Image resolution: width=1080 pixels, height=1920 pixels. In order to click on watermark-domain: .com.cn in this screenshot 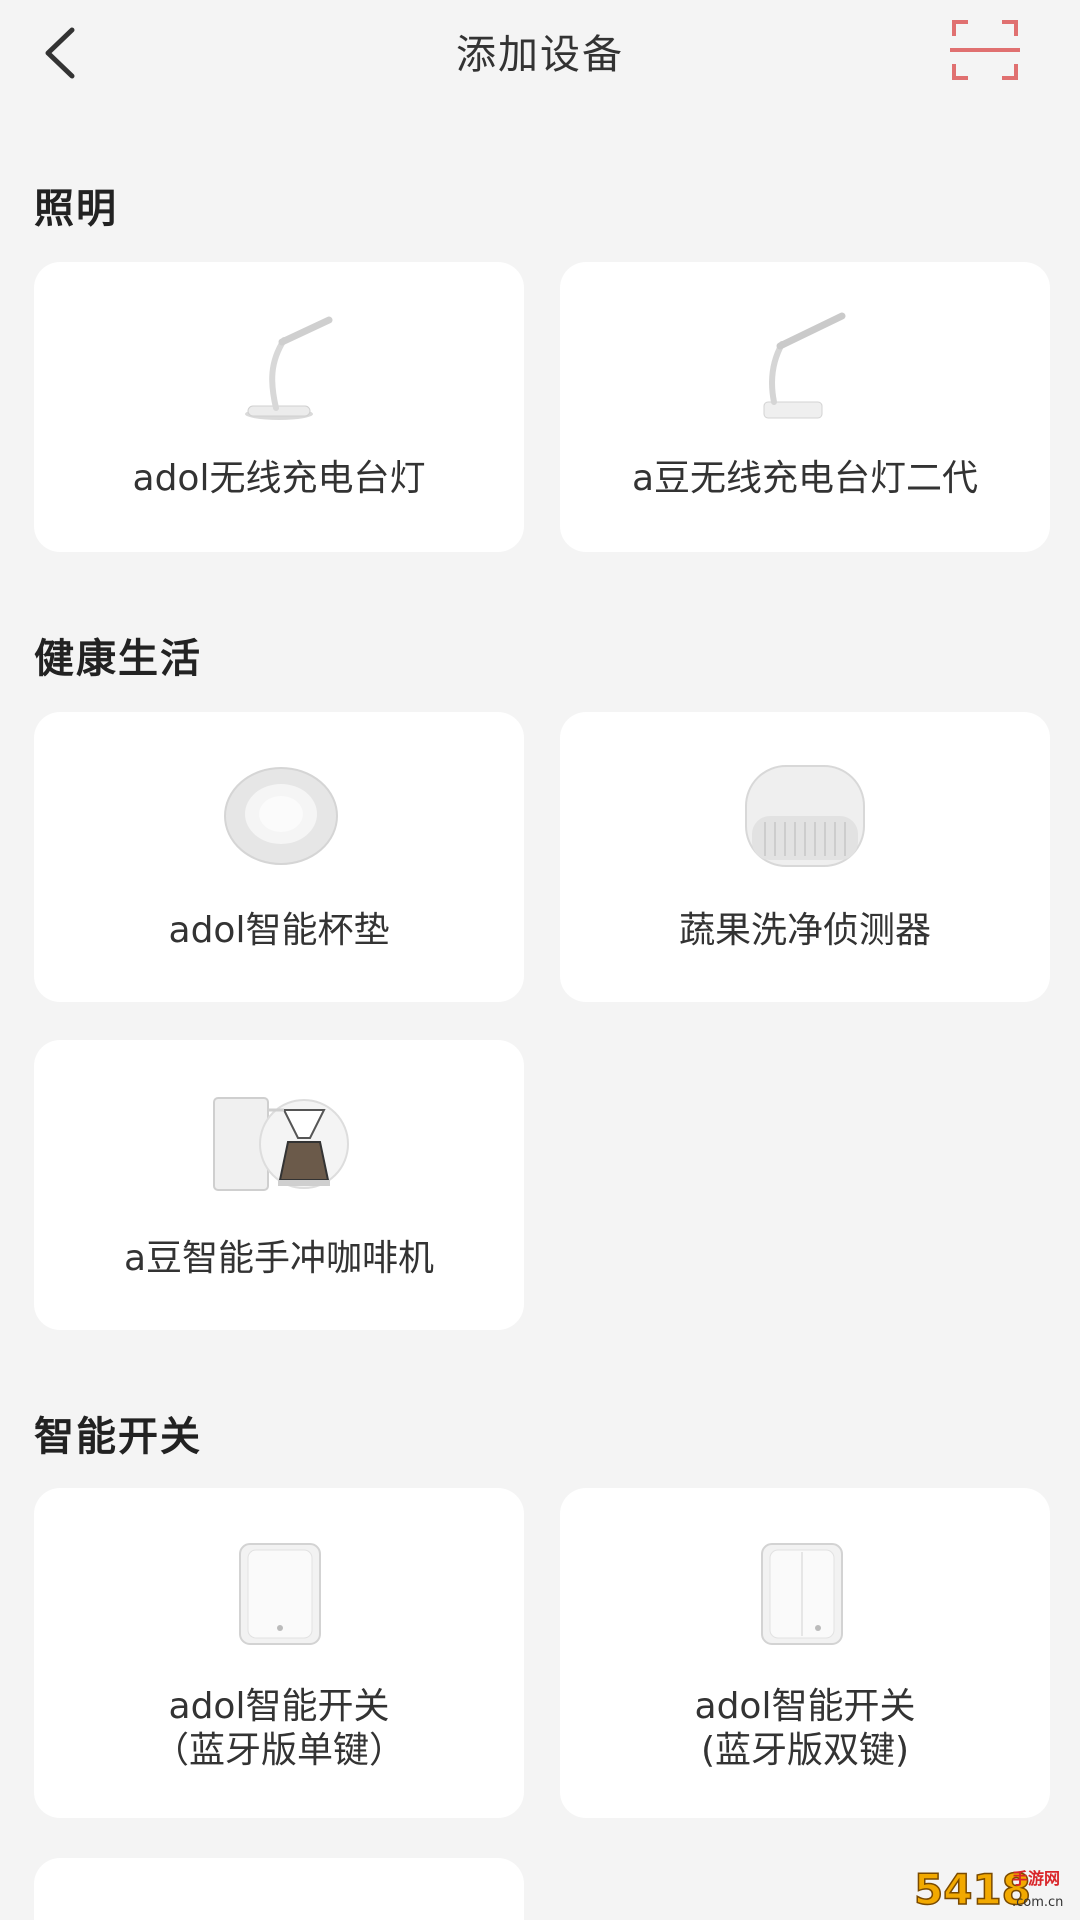, I will do `click(1037, 1902)`.